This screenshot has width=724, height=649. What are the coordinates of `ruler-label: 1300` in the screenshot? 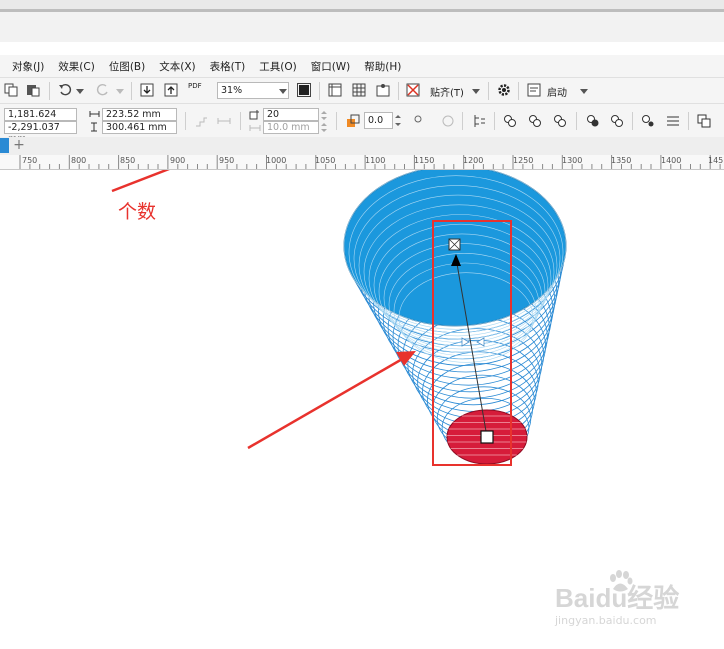 It's located at (572, 160).